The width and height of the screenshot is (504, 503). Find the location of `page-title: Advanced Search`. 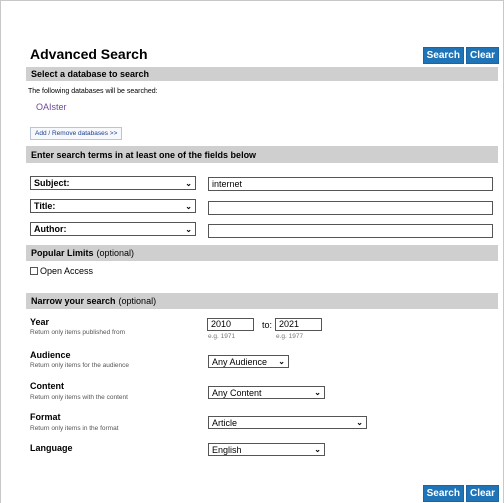

page-title: Advanced Search is located at coordinates (89, 54).